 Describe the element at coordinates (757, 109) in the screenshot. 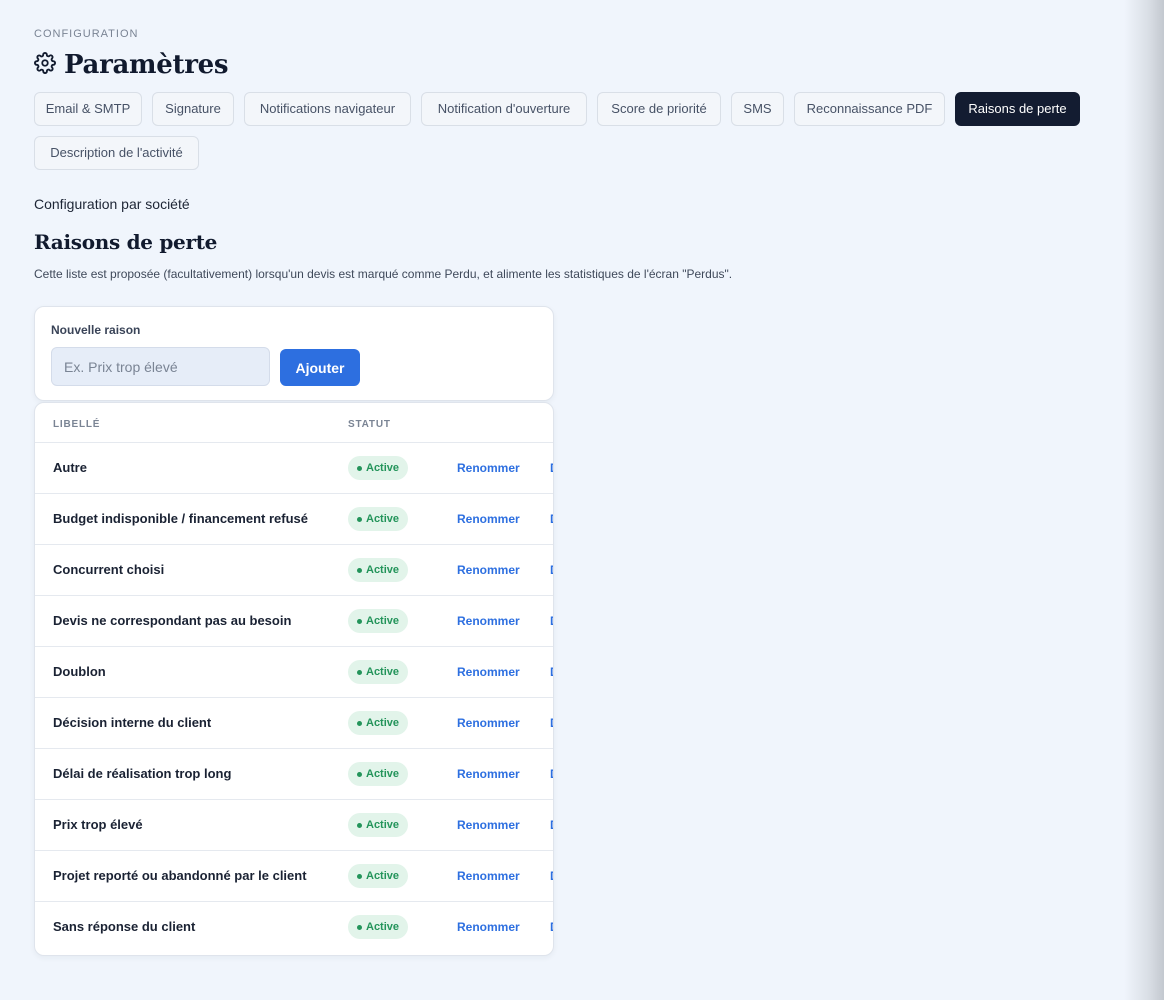

I see `tab-sms: SMS` at that location.